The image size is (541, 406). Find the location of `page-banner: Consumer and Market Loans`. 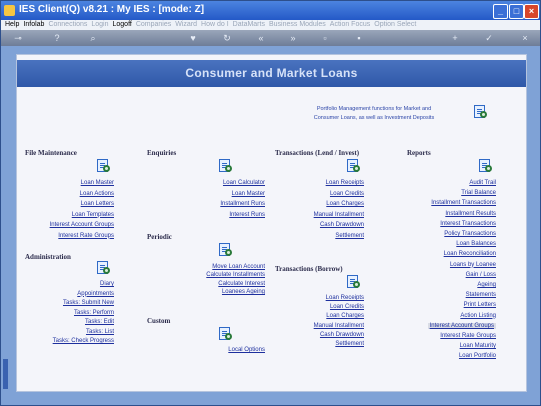

page-banner: Consumer and Market Loans is located at coordinates (271, 73).